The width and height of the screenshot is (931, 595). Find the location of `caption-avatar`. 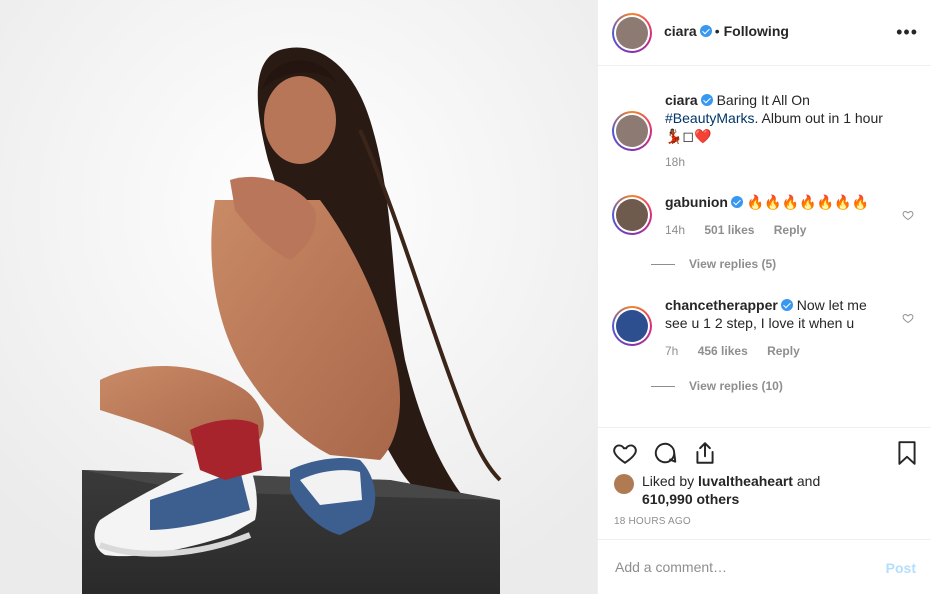

caption-avatar is located at coordinates (632, 131).